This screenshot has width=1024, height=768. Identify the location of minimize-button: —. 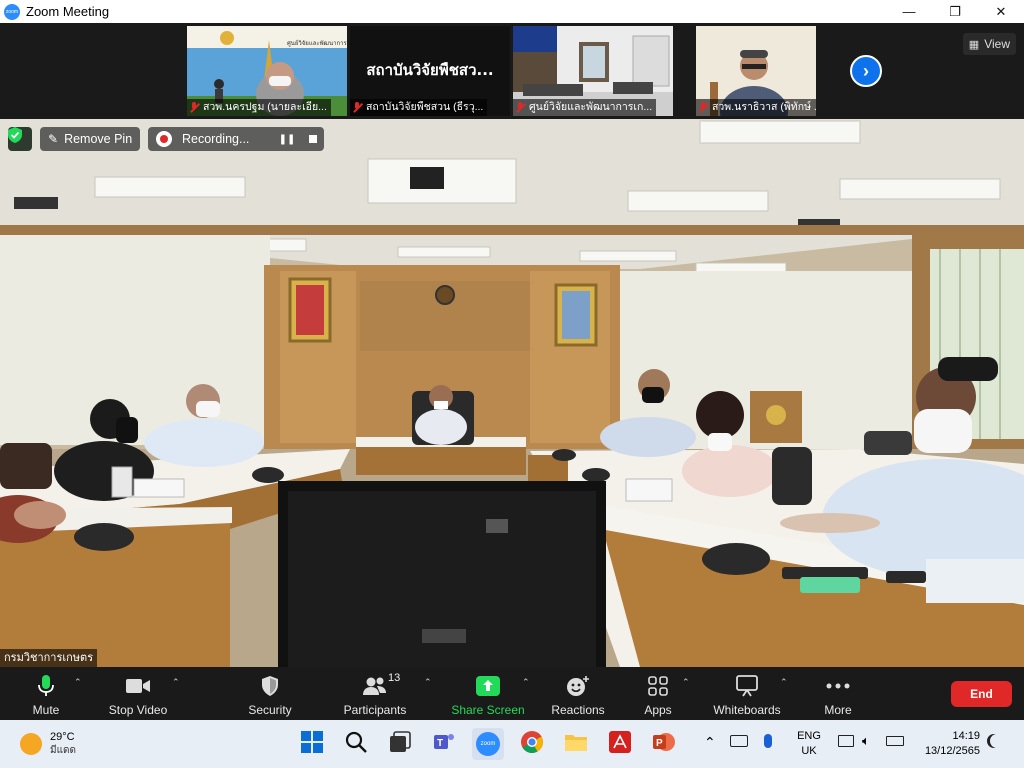
(909, 11).